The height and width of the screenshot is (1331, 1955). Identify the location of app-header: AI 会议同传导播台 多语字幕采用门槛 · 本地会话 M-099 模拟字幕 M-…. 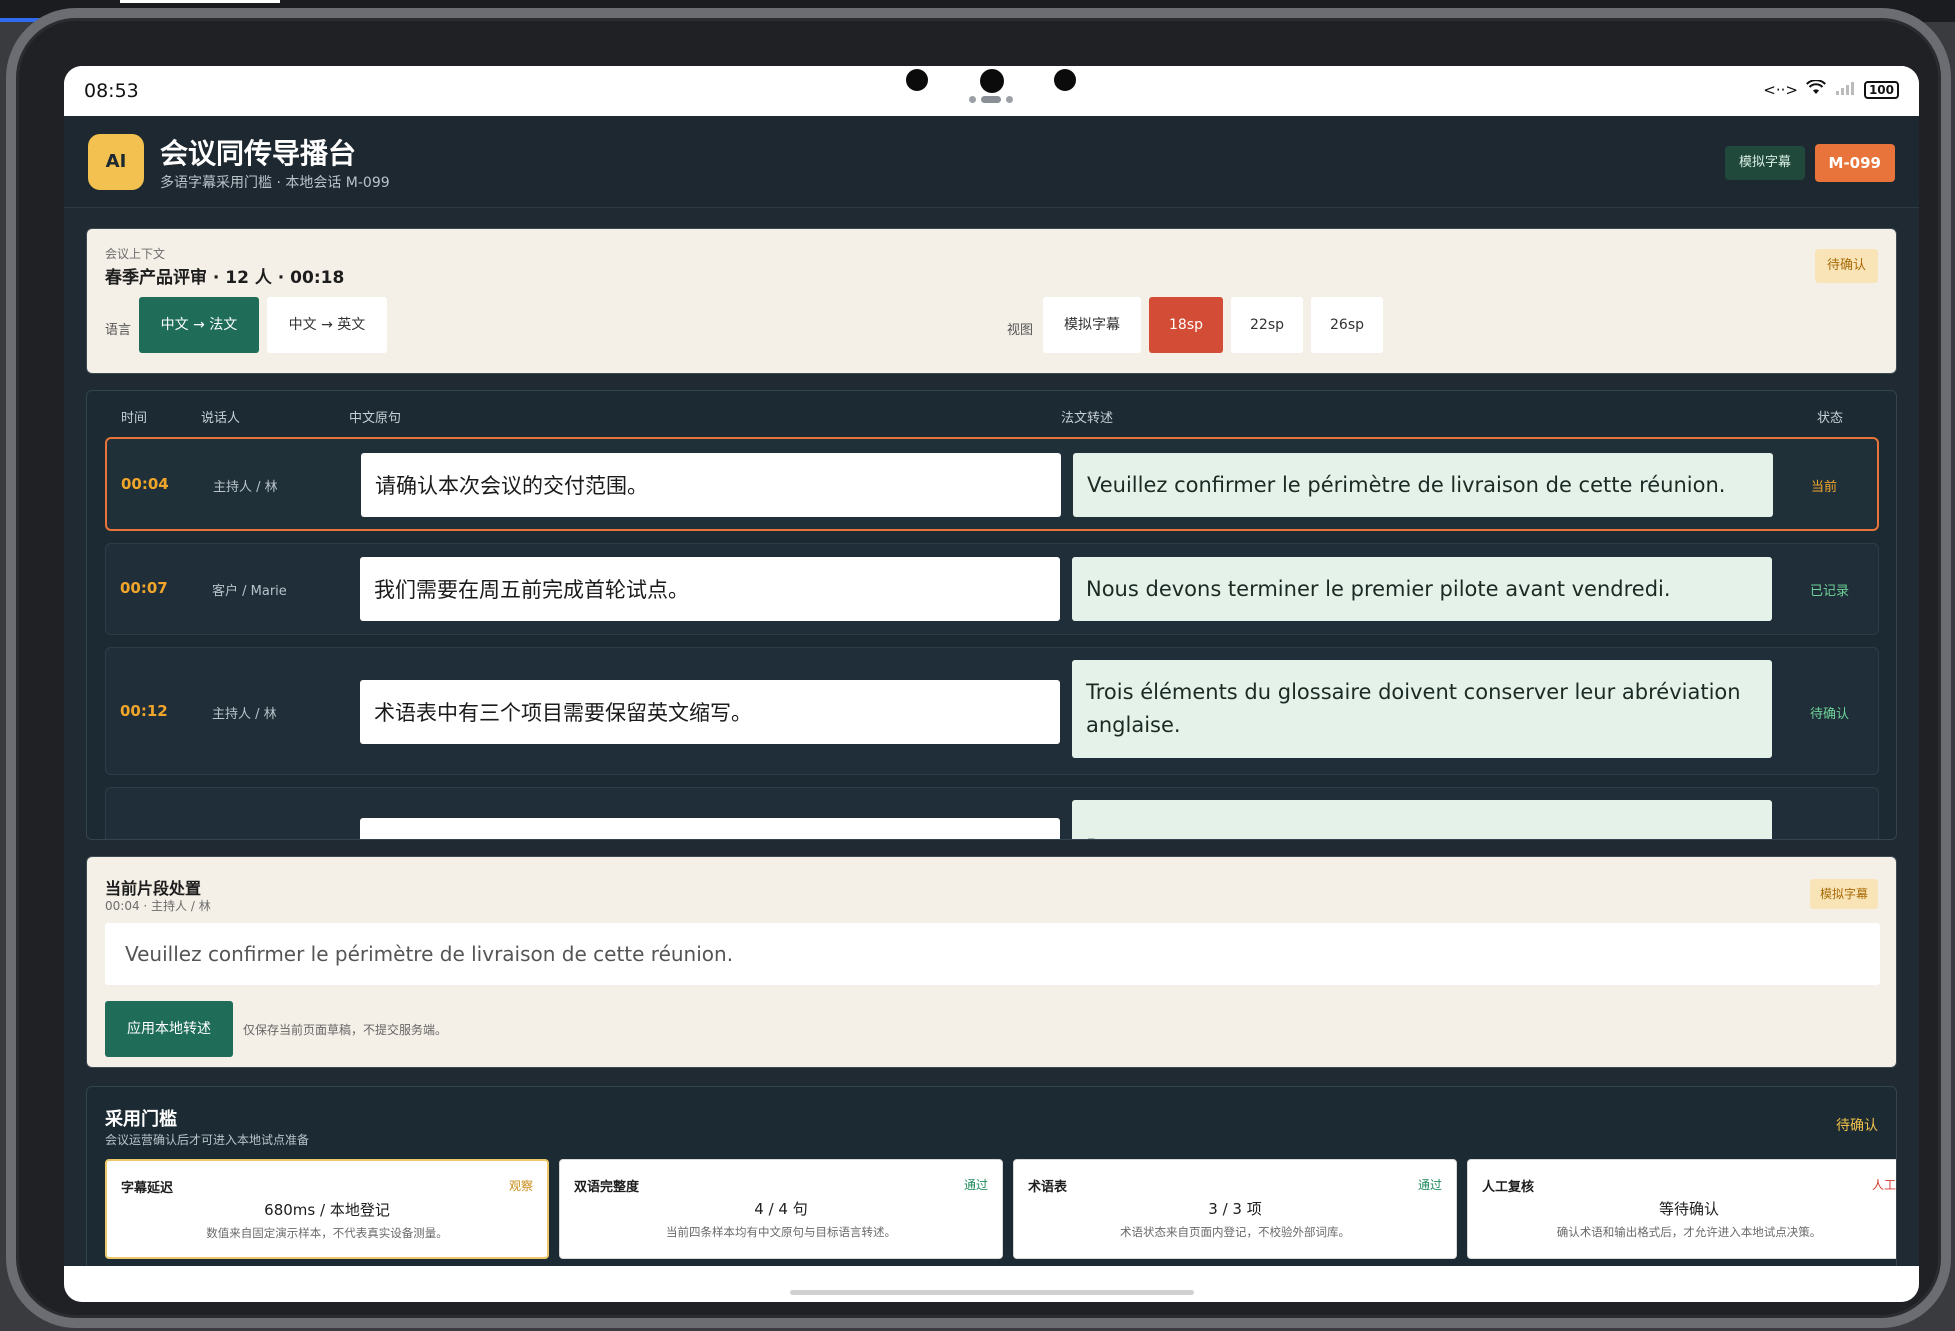
(991, 162).